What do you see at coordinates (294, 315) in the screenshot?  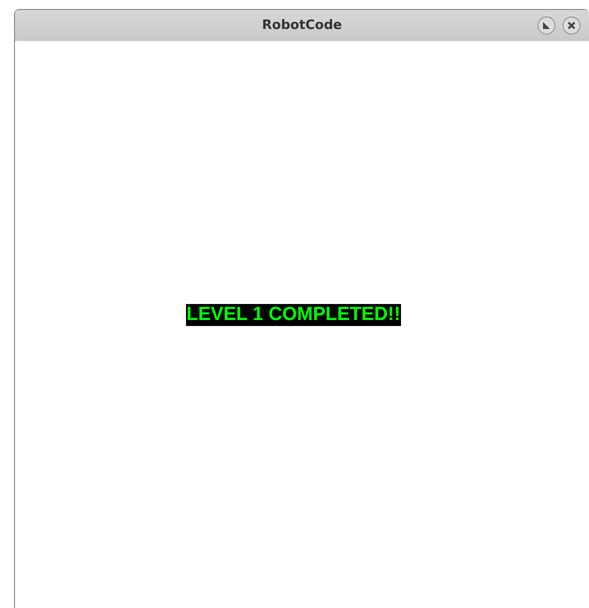 I see `status-message: LEVEL 1 COMPLETED!!` at bounding box center [294, 315].